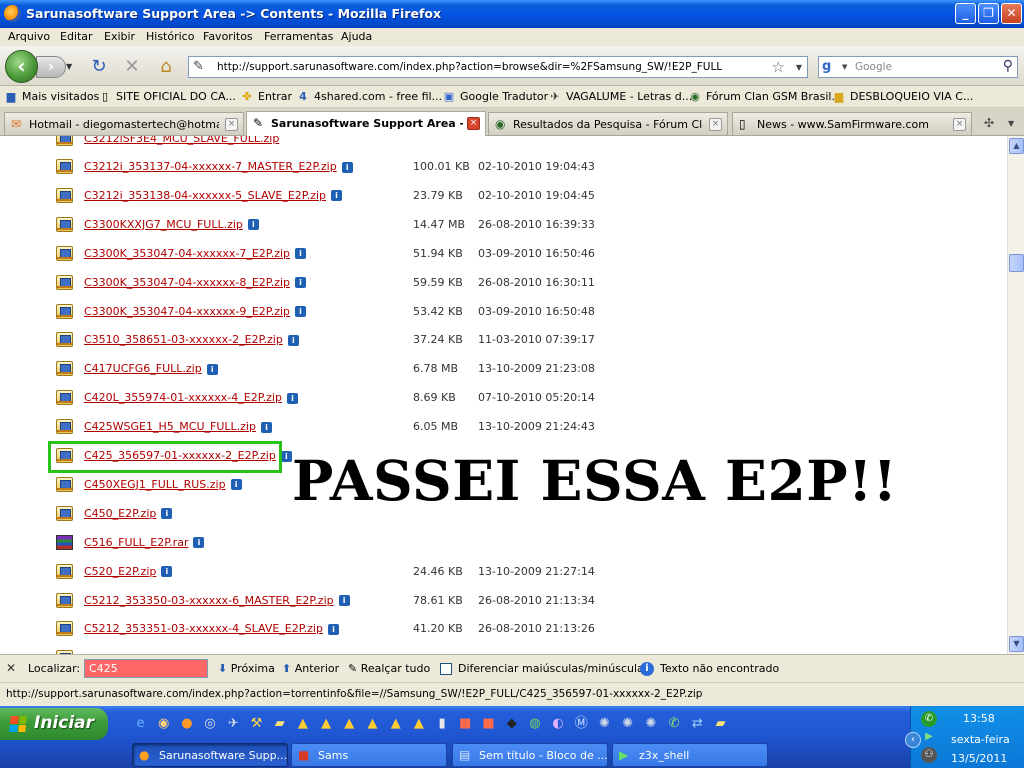  What do you see at coordinates (799, 67) in the screenshot?
I see `url-dropdown-icon: ▼` at bounding box center [799, 67].